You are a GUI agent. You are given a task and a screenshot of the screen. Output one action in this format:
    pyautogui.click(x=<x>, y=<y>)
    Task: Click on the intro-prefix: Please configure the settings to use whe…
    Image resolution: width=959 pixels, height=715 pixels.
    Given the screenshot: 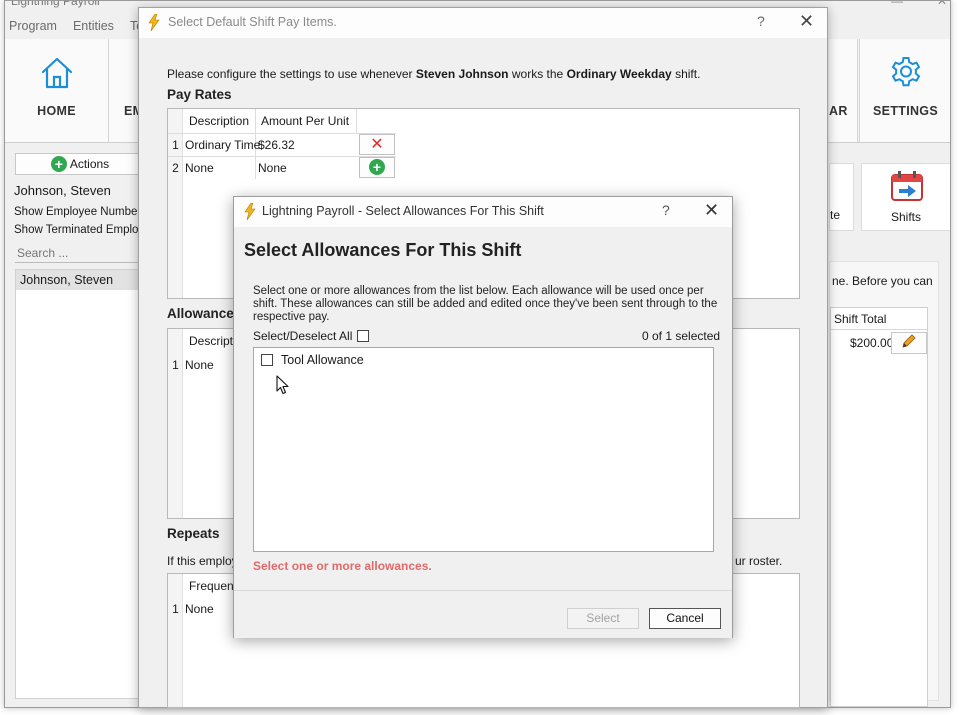 What is the action you would take?
    pyautogui.click(x=290, y=74)
    